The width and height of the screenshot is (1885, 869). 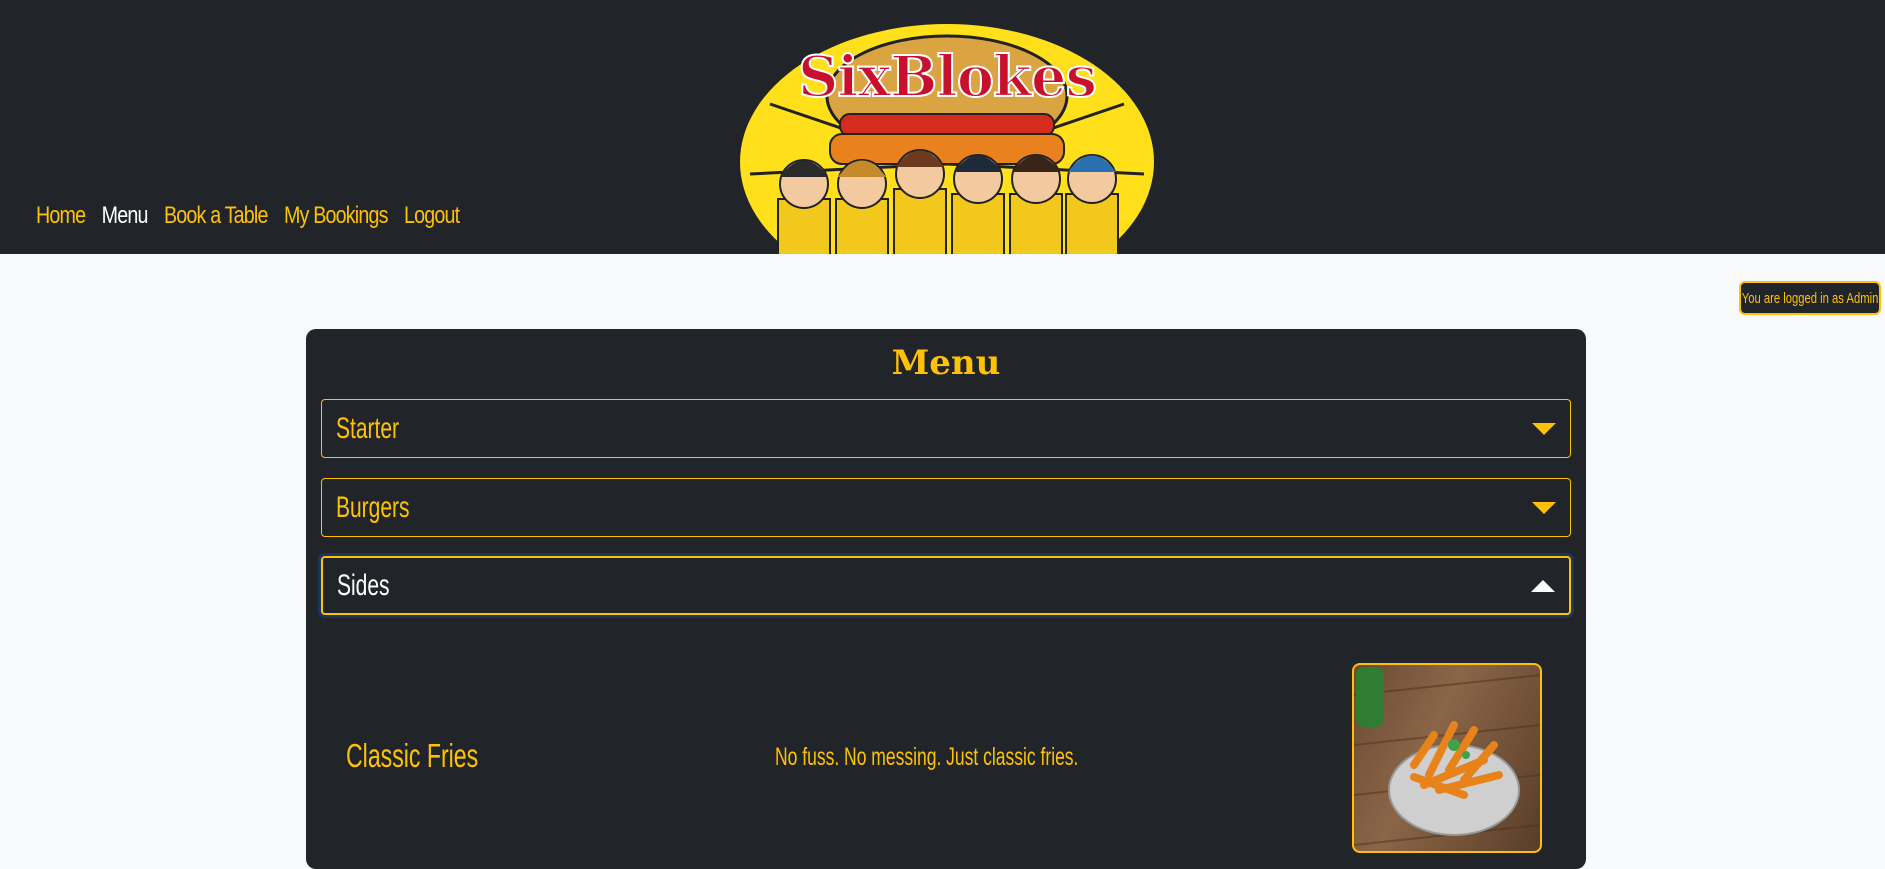 I want to click on accordion-starter: Starter, so click(x=946, y=428).